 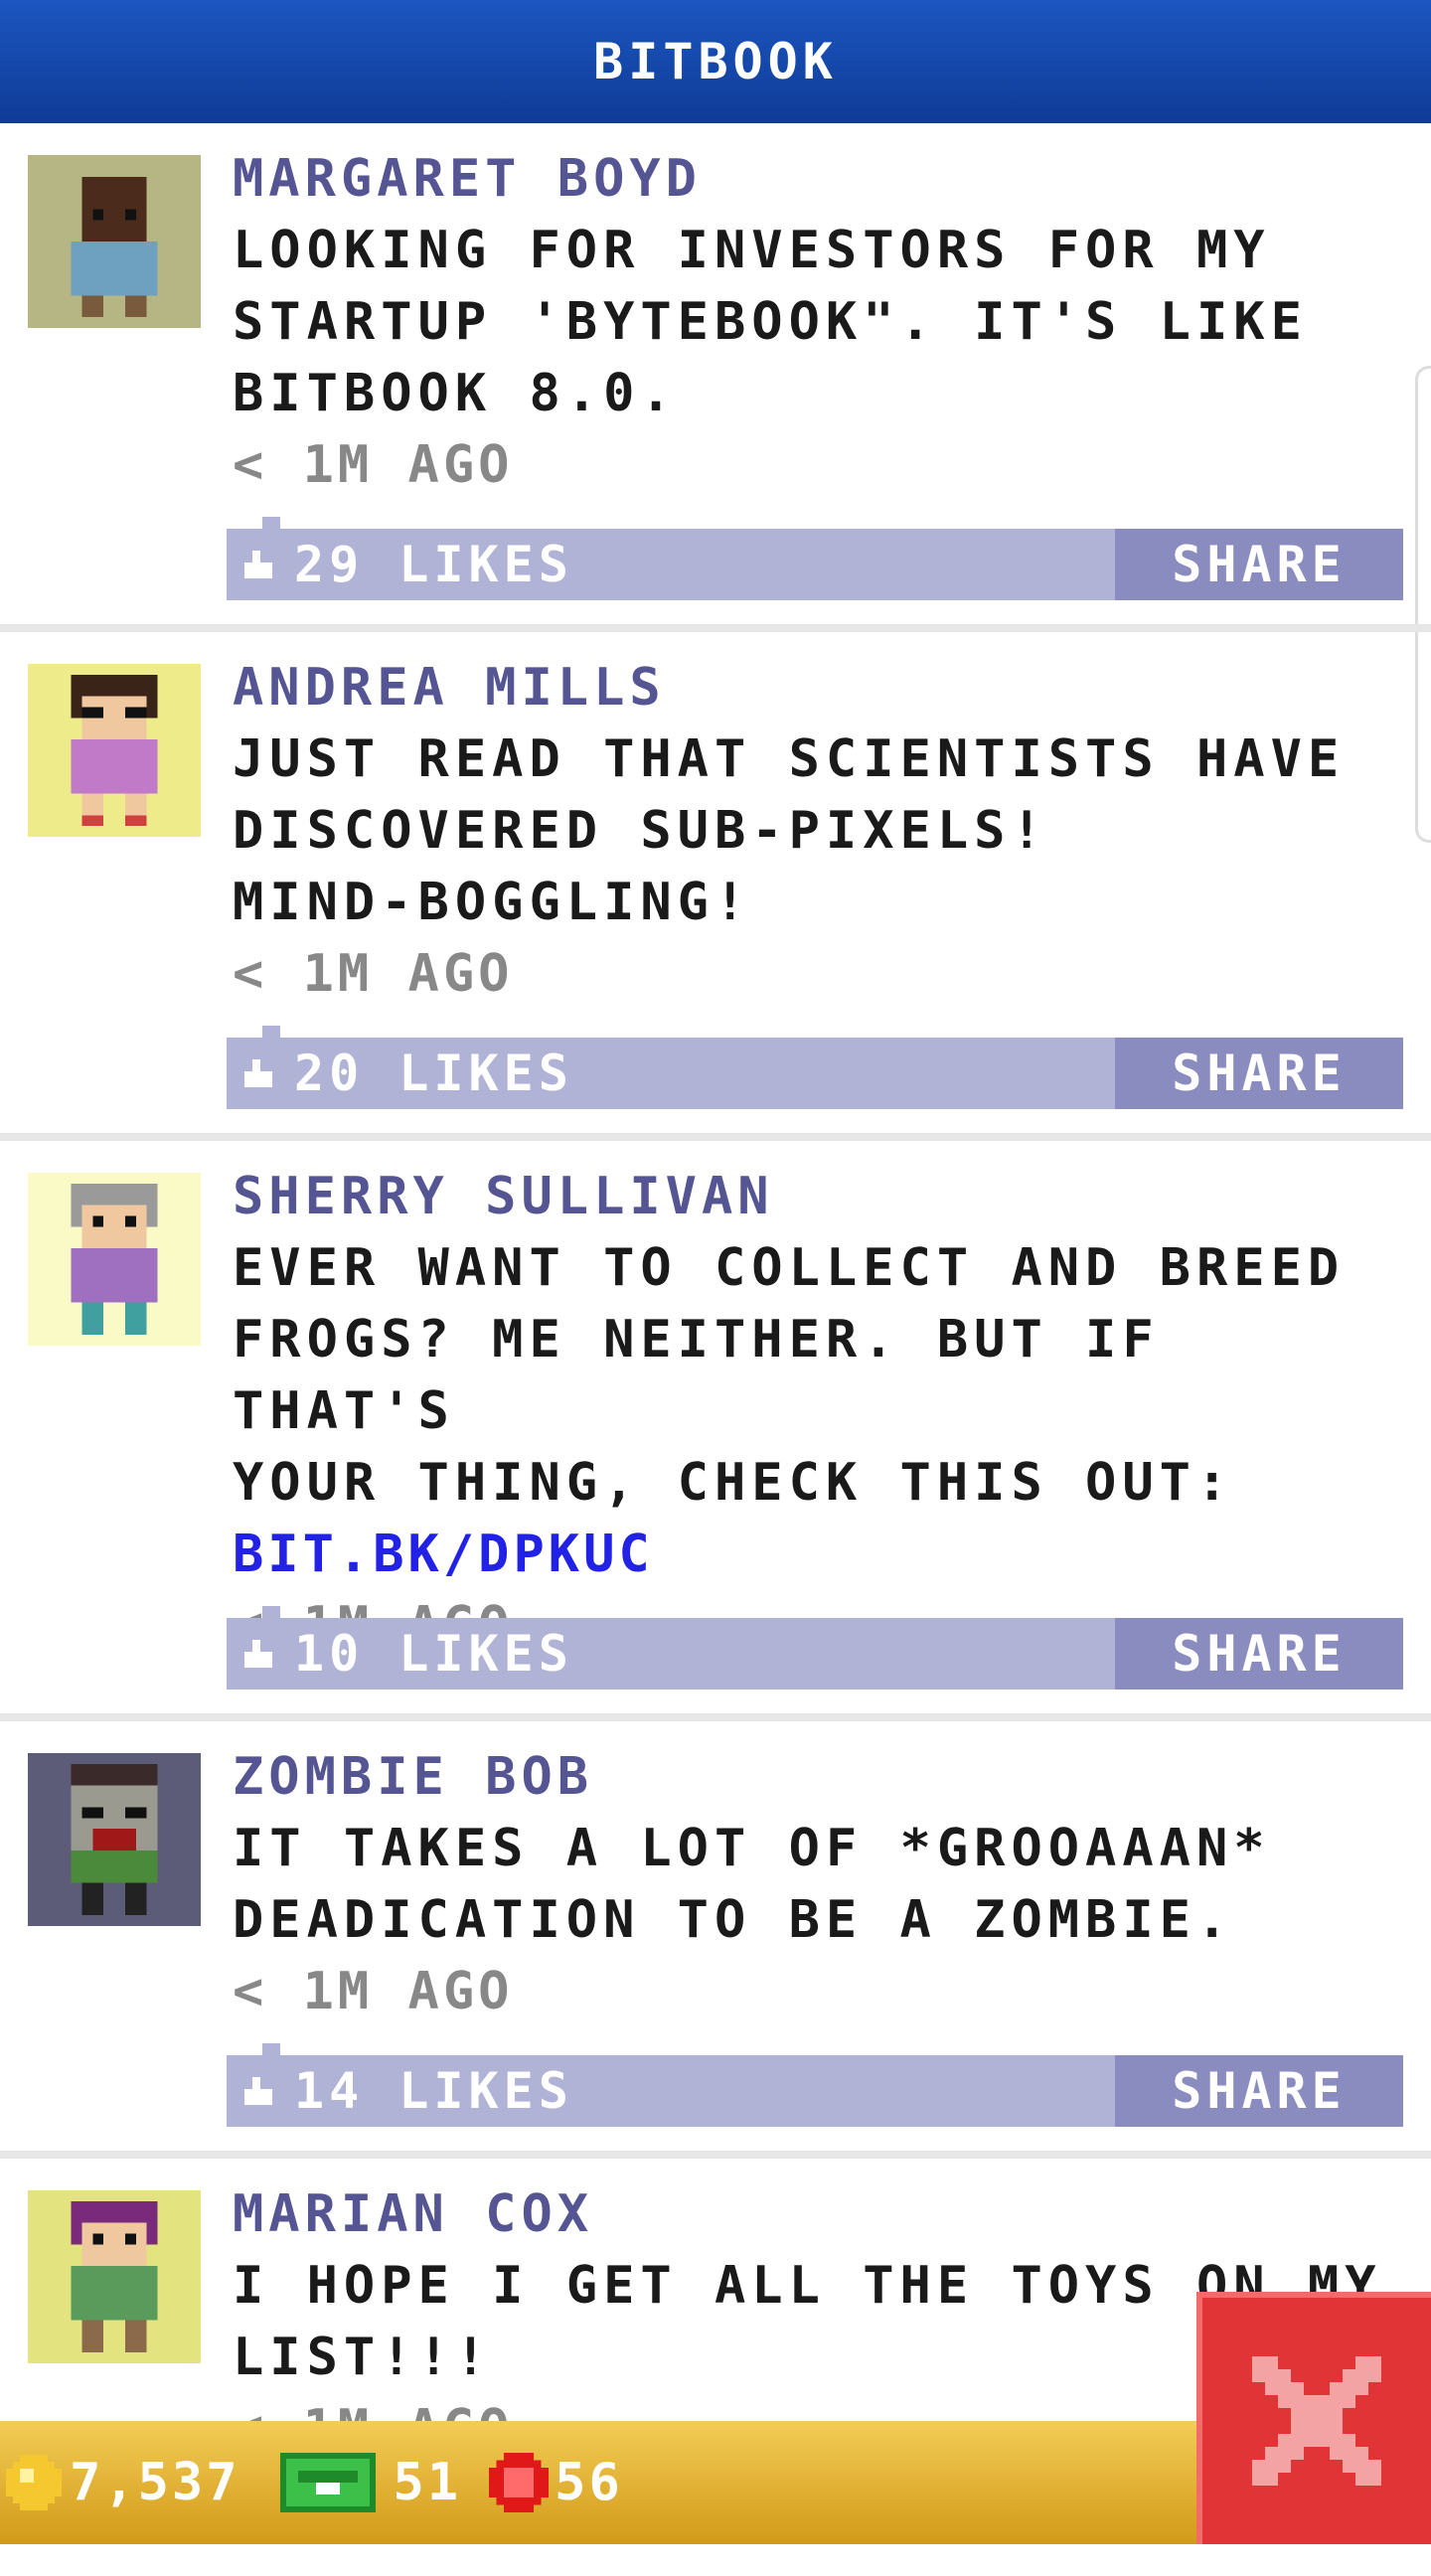 What do you see at coordinates (819, 179) in the screenshot?
I see `author-name: MARGARET BOYD` at bounding box center [819, 179].